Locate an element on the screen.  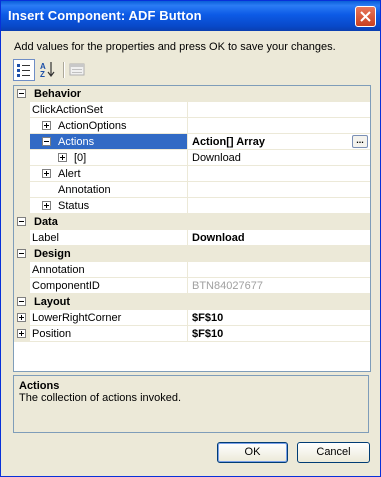
property-row: ComponentID BTN84027677 is located at coordinates (192, 286).